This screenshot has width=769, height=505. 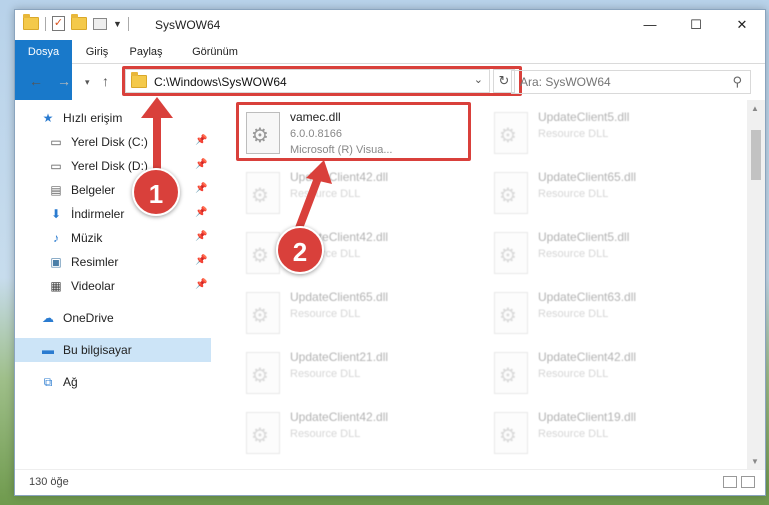 I want to click on step-badge-1: 1, so click(x=156, y=192).